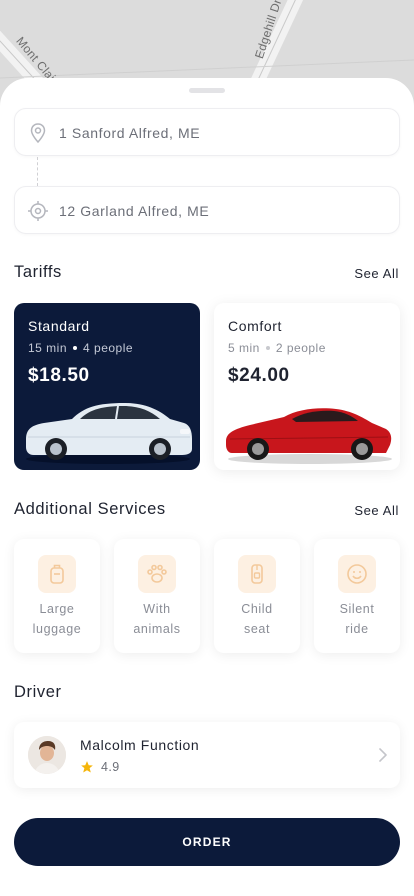  Describe the element at coordinates (90, 509) in the screenshot. I see `services-heading: Additional Services` at that location.